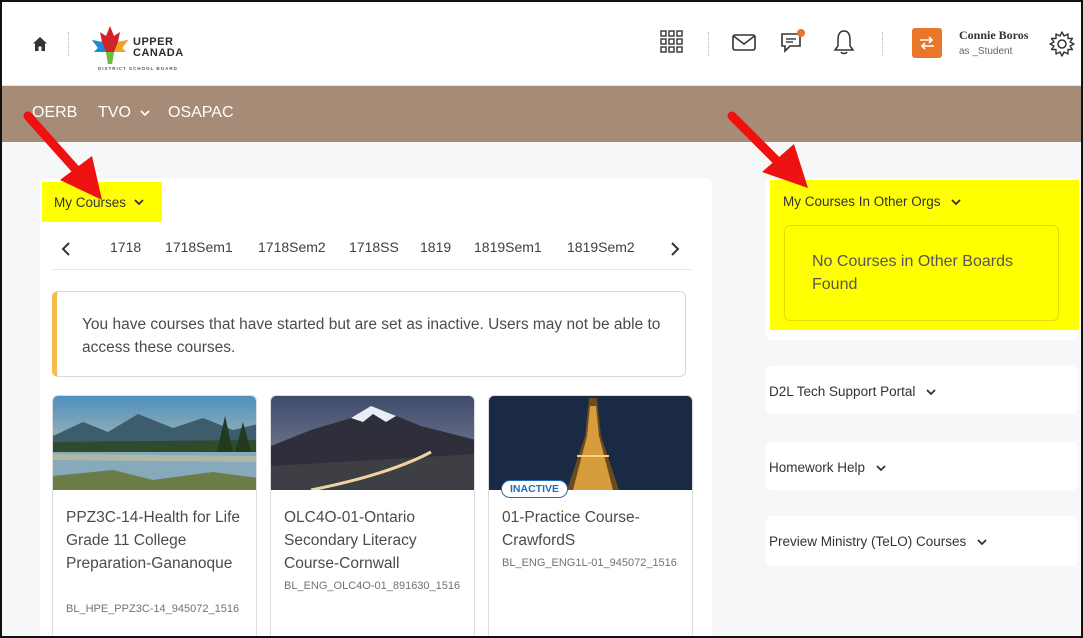 This screenshot has width=1083, height=638. I want to click on chevron-right-icon, so click(675, 249).